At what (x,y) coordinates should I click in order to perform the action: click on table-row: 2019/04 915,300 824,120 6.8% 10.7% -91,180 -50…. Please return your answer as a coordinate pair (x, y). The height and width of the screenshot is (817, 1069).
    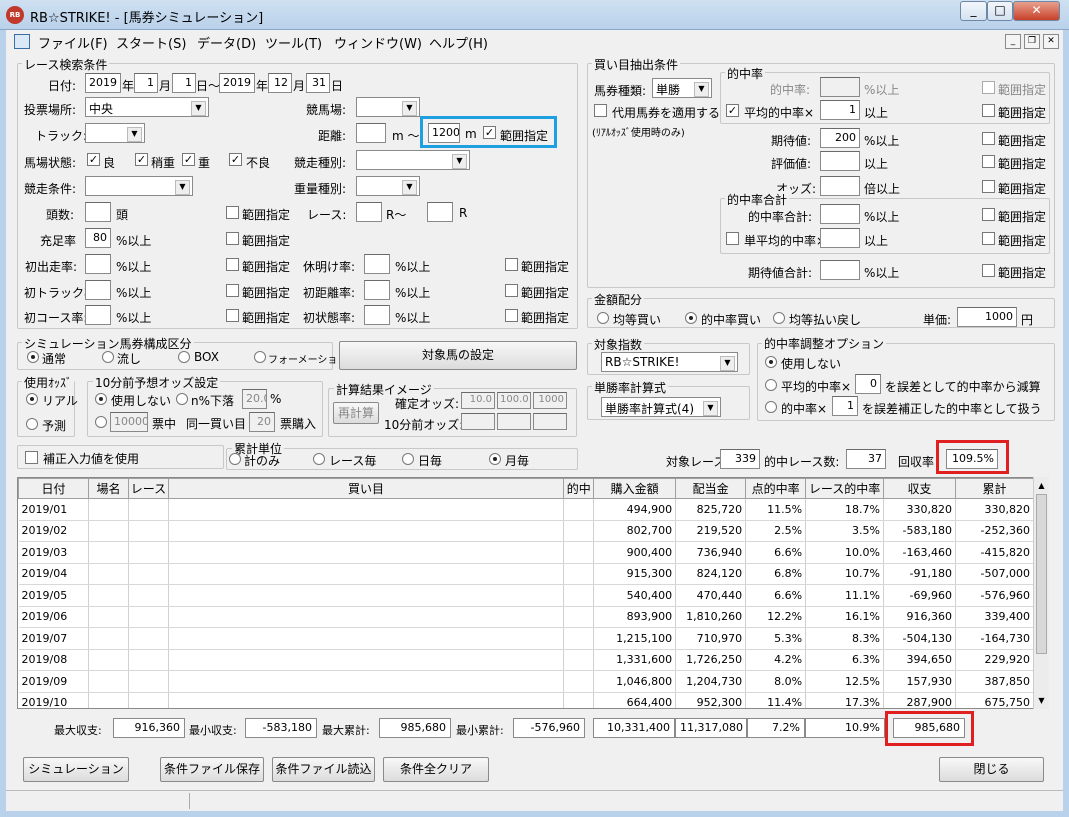
    Looking at the image, I should click on (526, 574).